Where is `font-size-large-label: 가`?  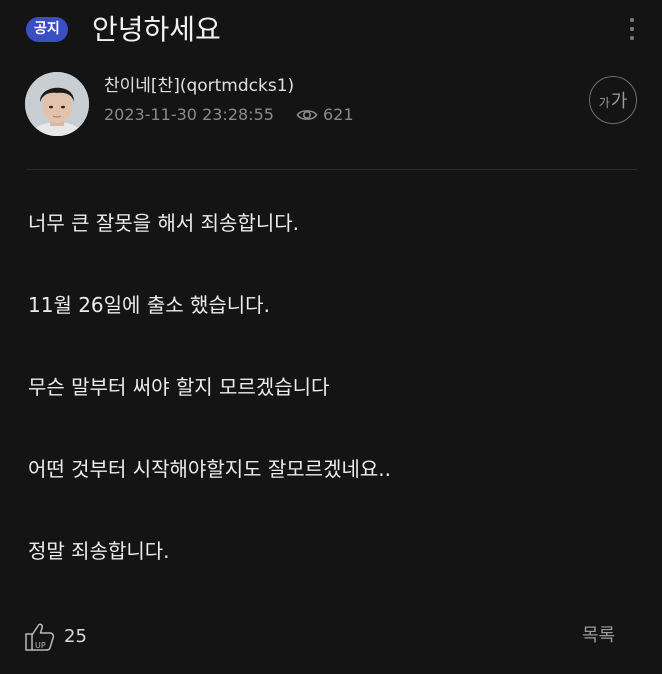
font-size-large-label: 가 is located at coordinates (619, 101).